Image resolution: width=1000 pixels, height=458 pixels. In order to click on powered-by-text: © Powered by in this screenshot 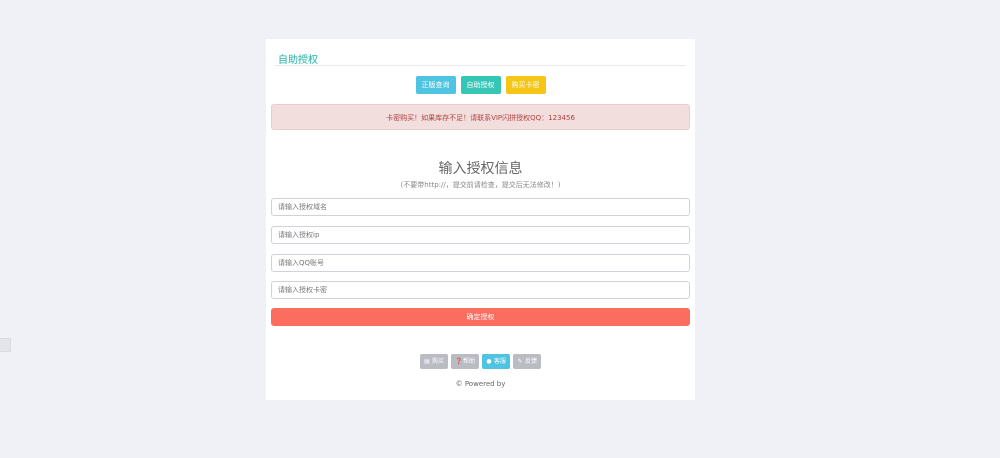, I will do `click(480, 384)`.